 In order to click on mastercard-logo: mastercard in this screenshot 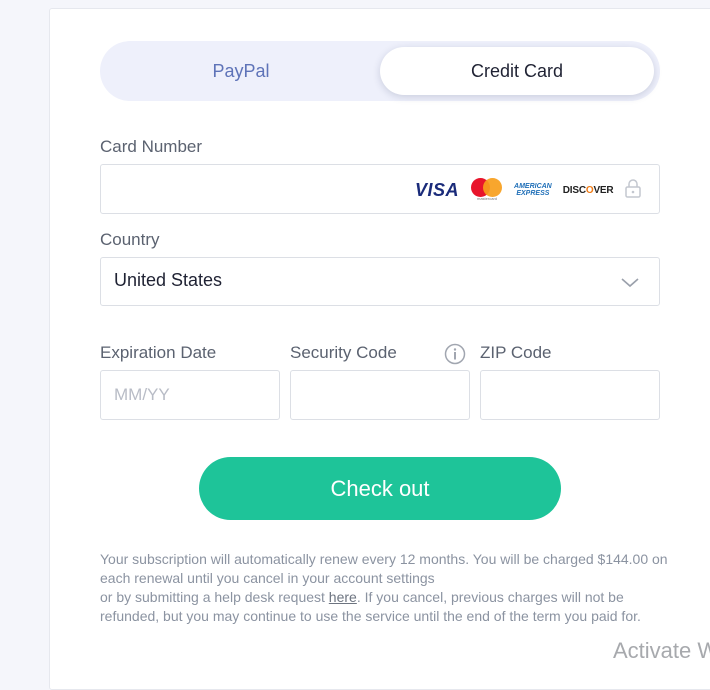, I will do `click(487, 190)`.